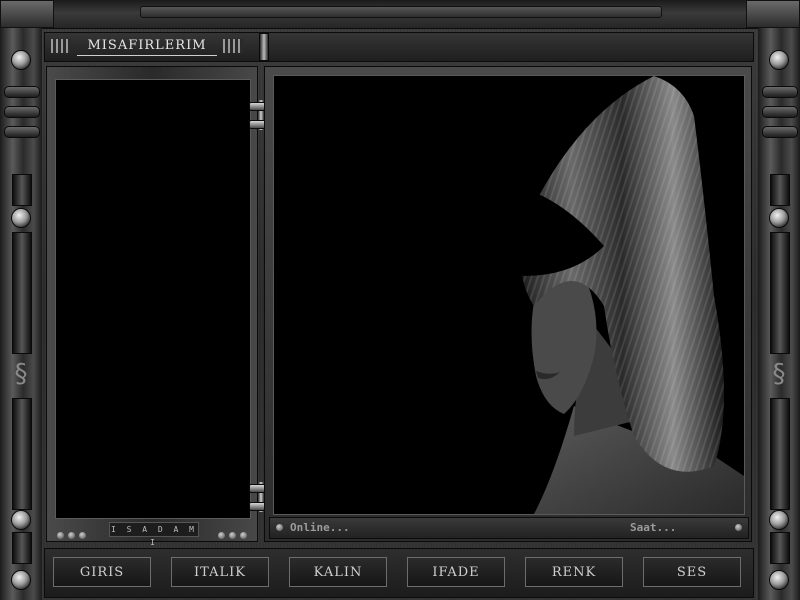 The height and width of the screenshot is (600, 800). I want to click on title-bar: MISAFIRLERIM, so click(399, 47).